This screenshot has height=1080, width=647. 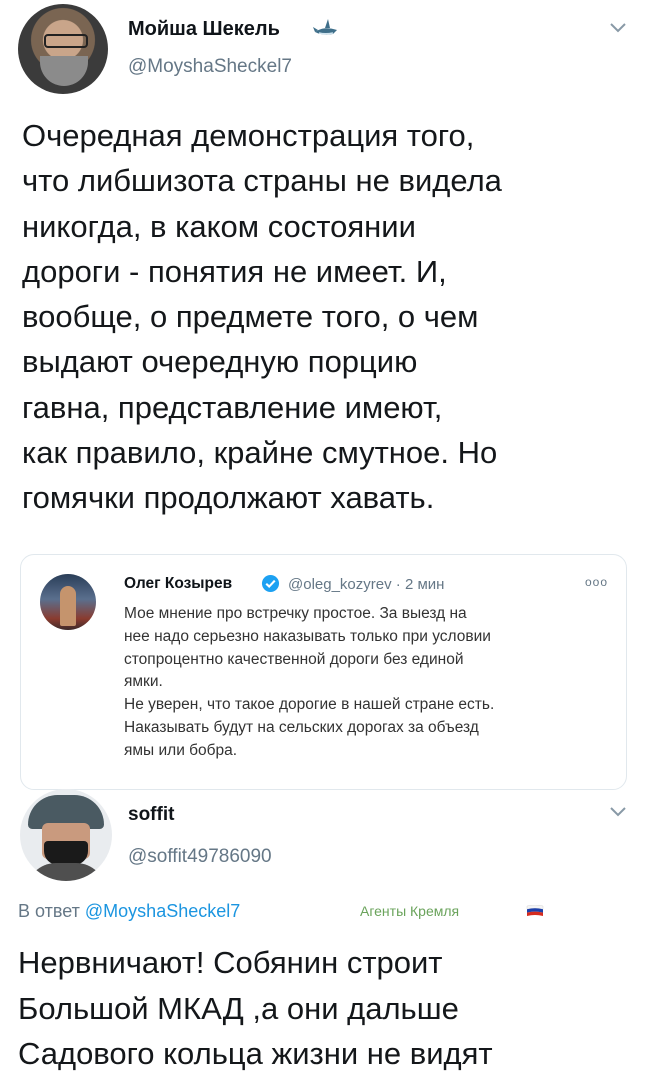 What do you see at coordinates (66, 872) in the screenshot?
I see `avatar-body` at bounding box center [66, 872].